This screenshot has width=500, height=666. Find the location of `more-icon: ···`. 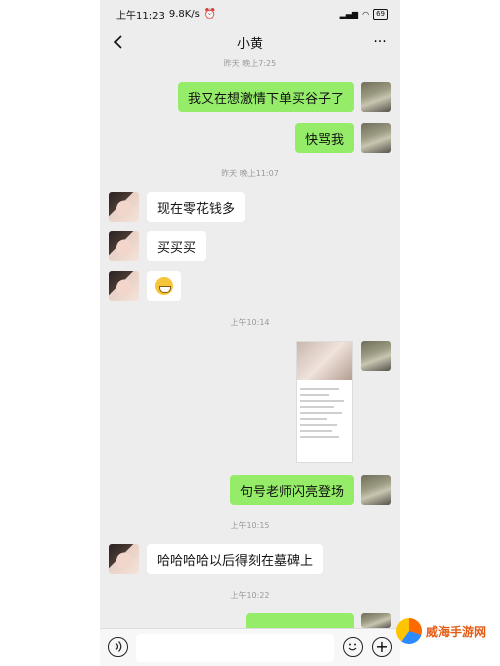

more-icon: ··· is located at coordinates (380, 42).